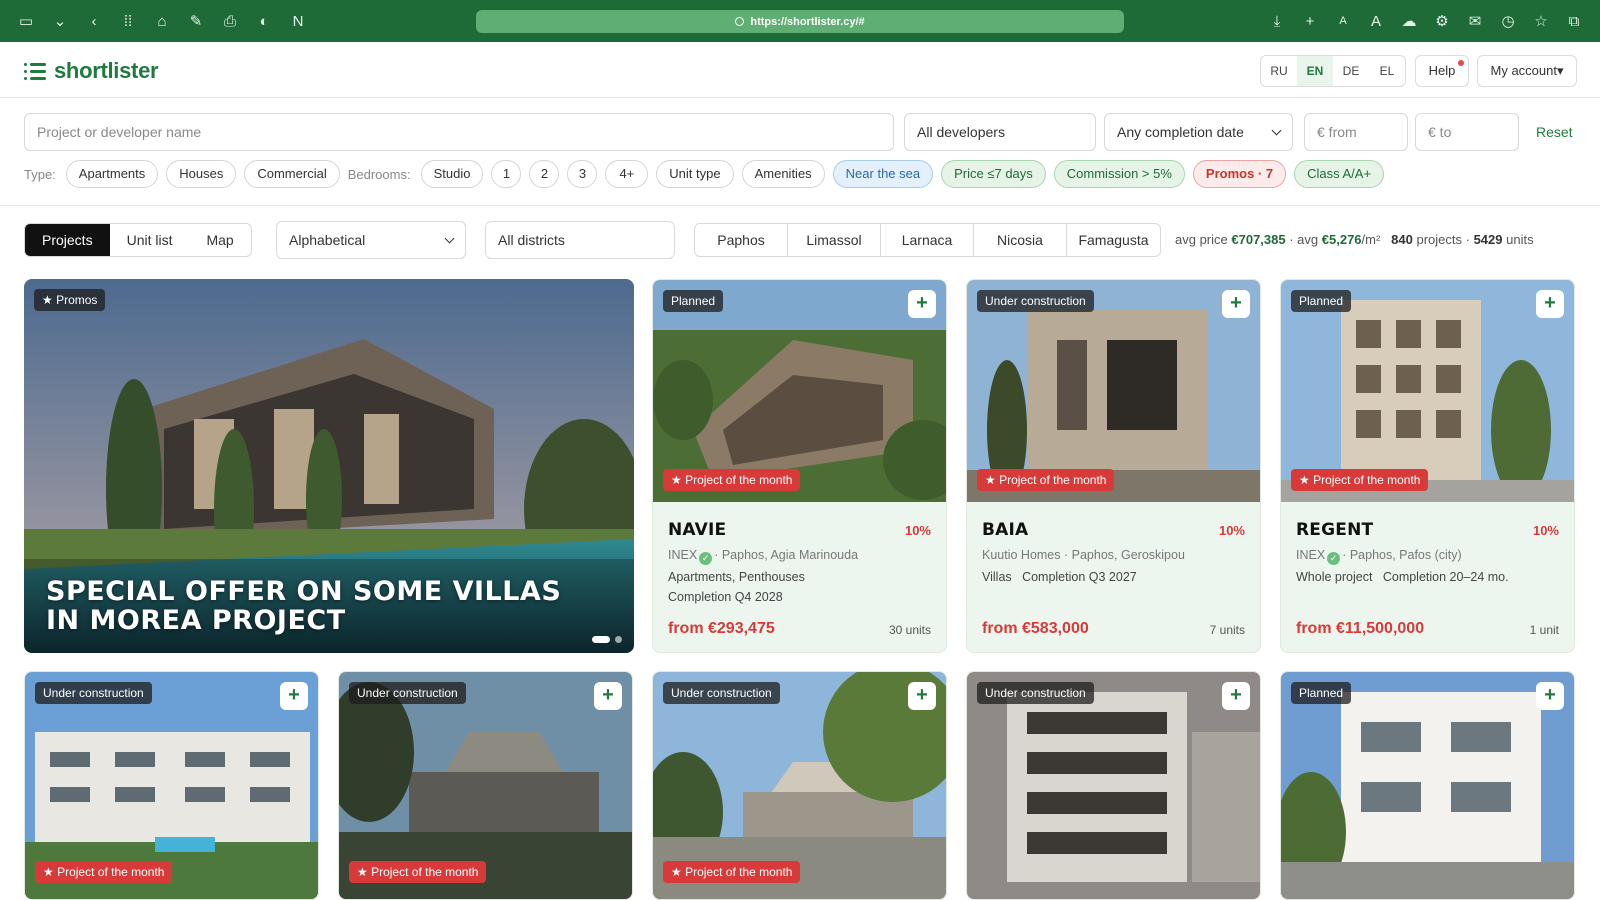 This screenshot has height=900, width=1600. Describe the element at coordinates (1059, 577) in the screenshot. I see `unit-types-completion: Villas Completion Q3 2027` at that location.